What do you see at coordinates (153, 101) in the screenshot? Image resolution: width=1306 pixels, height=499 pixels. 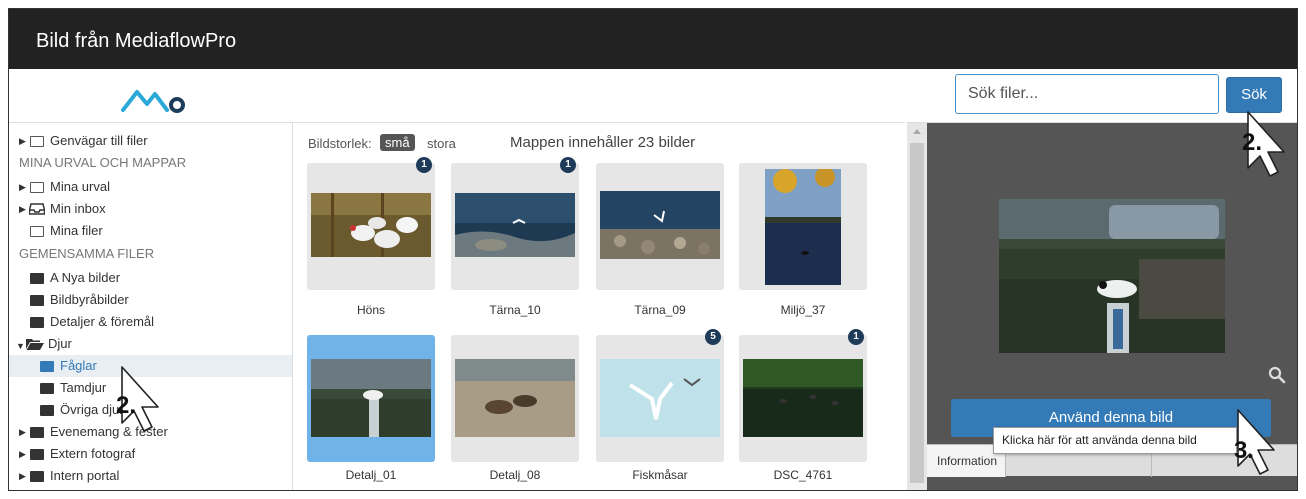 I see `mediaflow-logo` at bounding box center [153, 101].